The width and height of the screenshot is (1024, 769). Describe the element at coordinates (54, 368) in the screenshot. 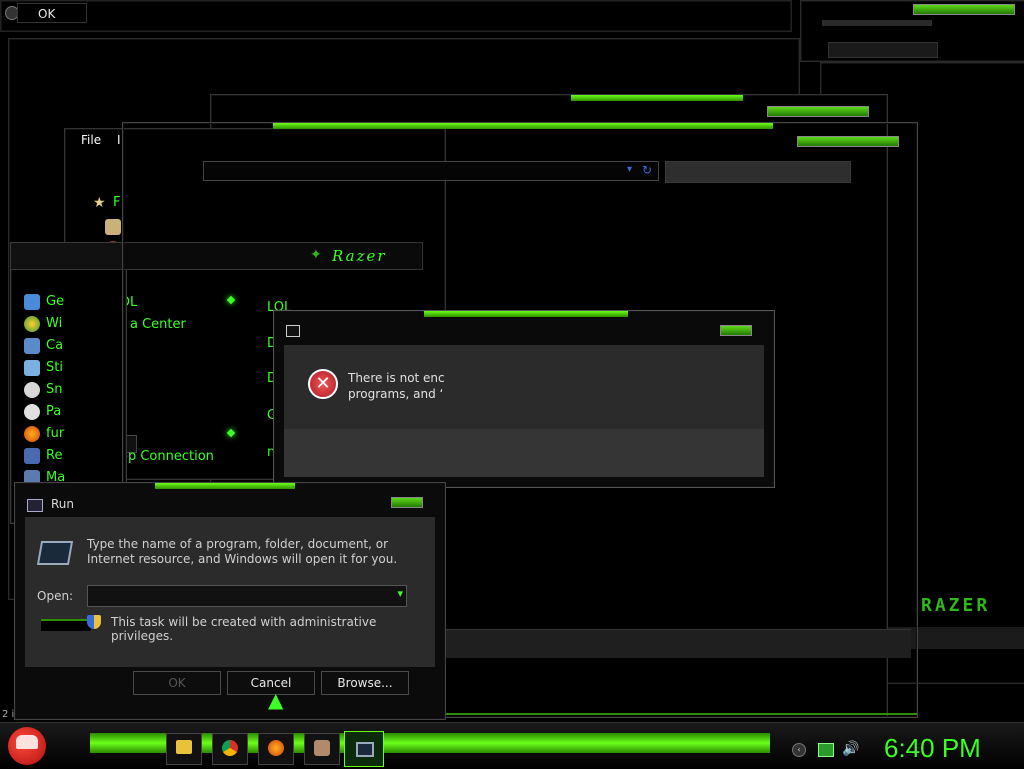

I see `start-item-sticky: Sti` at that location.